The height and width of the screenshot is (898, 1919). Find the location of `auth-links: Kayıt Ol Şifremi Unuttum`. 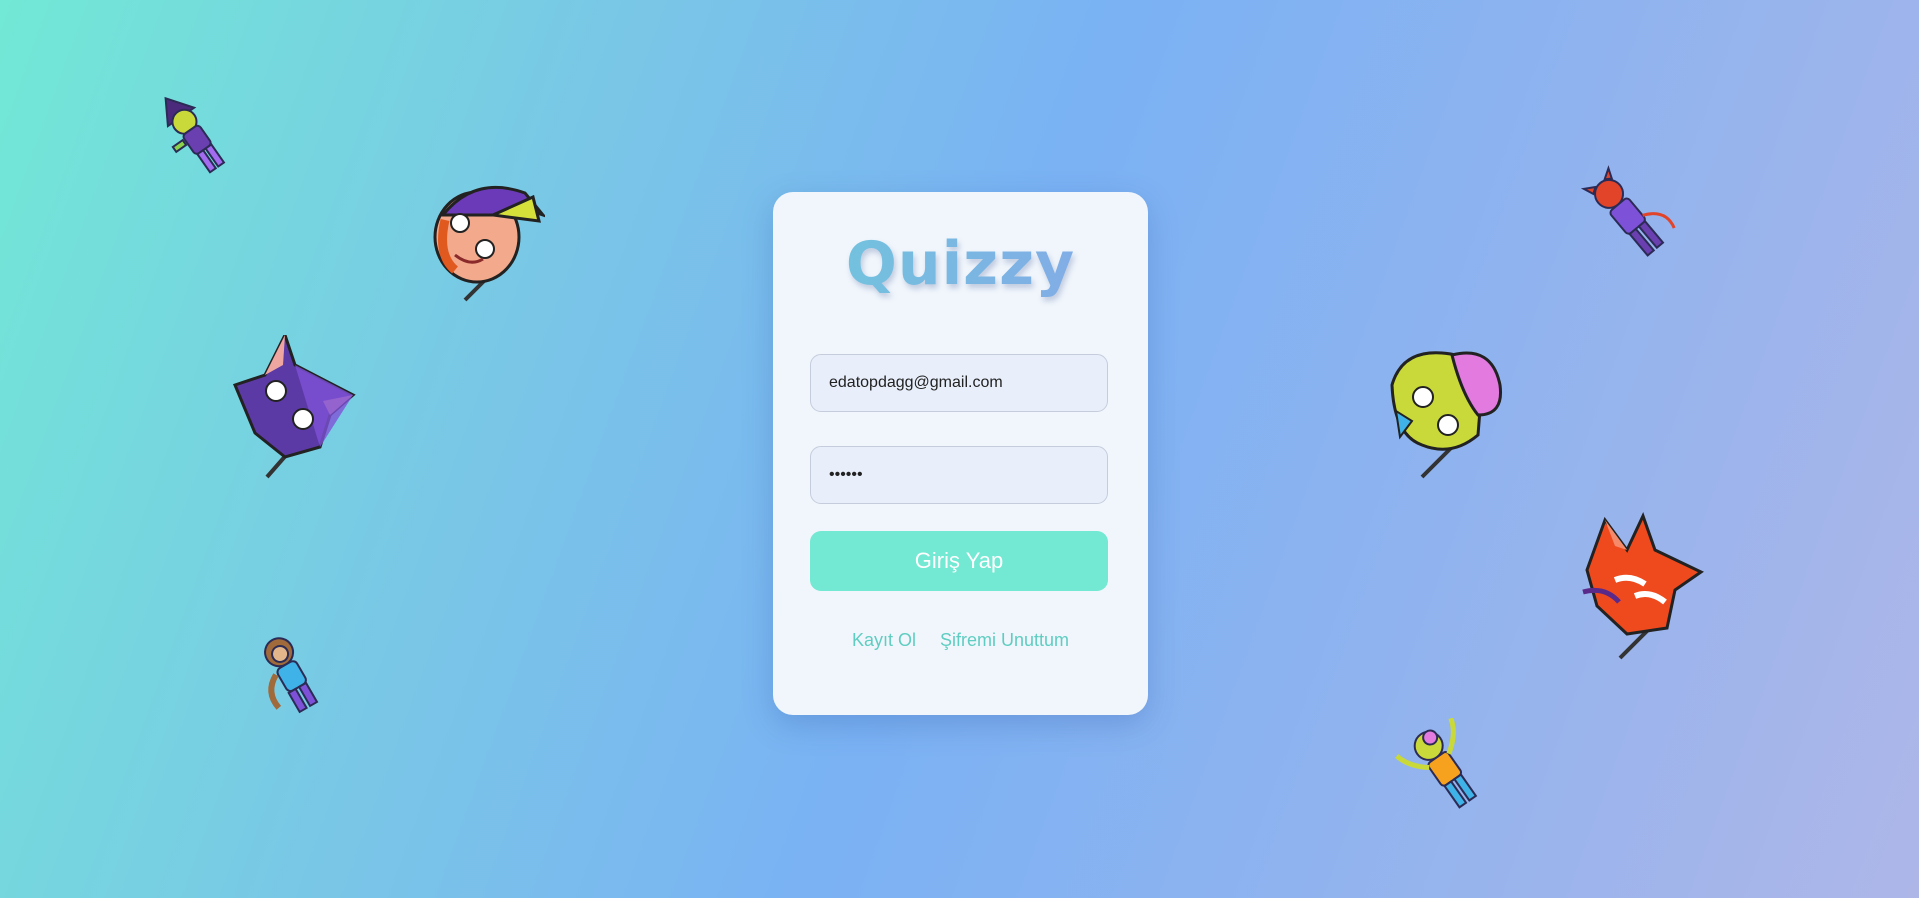

auth-links: Kayıt Ol Şifremi Unuttum is located at coordinates (960, 640).